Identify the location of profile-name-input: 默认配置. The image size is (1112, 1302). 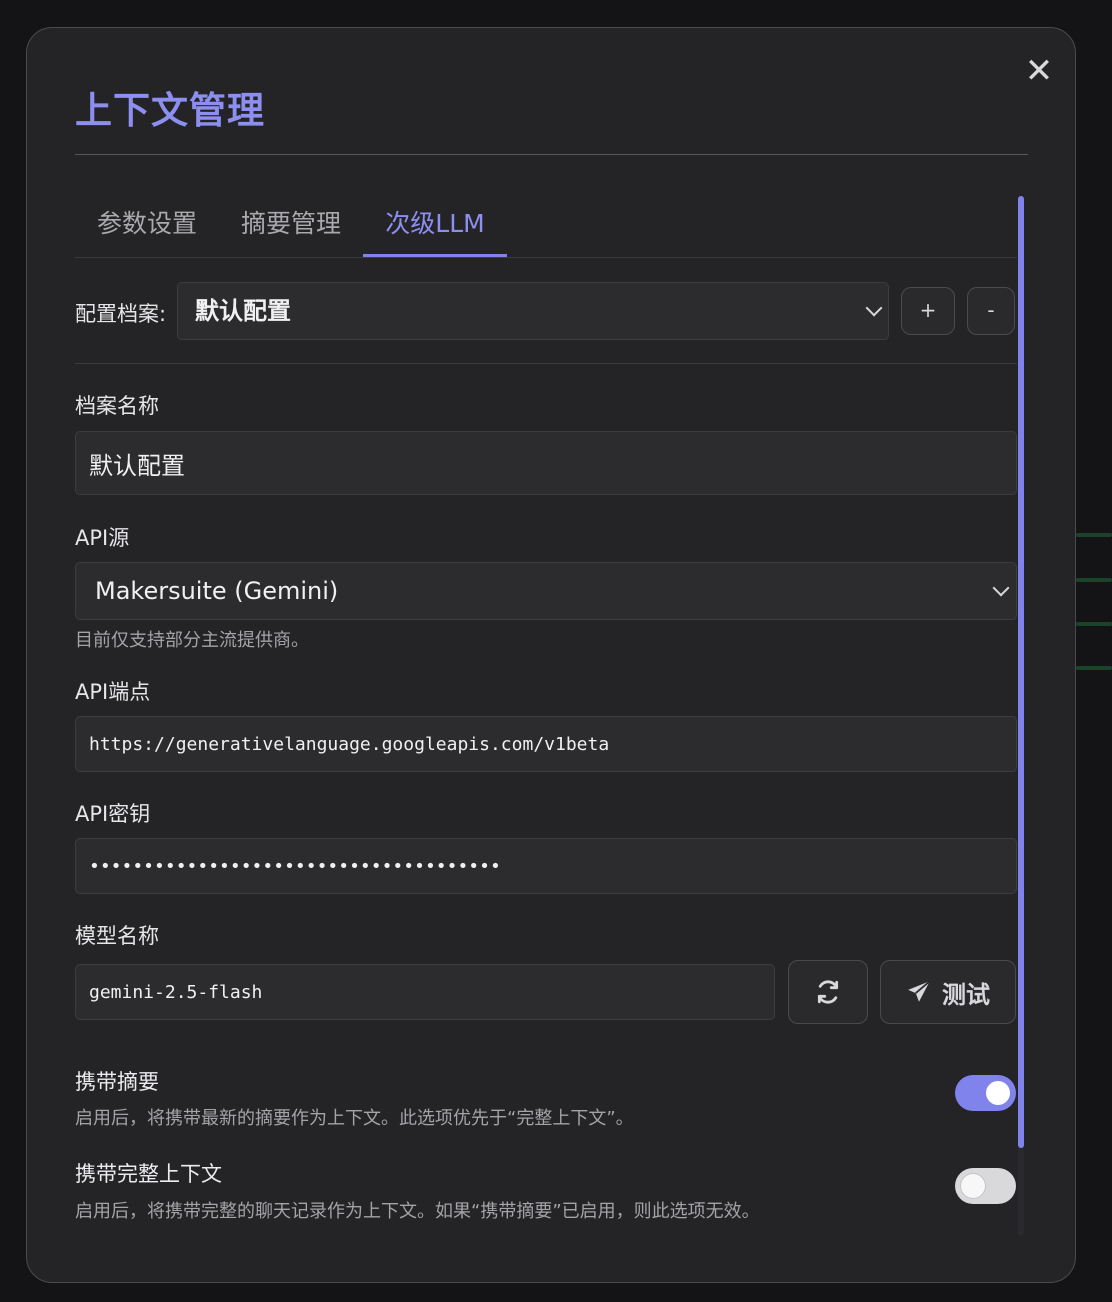
(546, 463).